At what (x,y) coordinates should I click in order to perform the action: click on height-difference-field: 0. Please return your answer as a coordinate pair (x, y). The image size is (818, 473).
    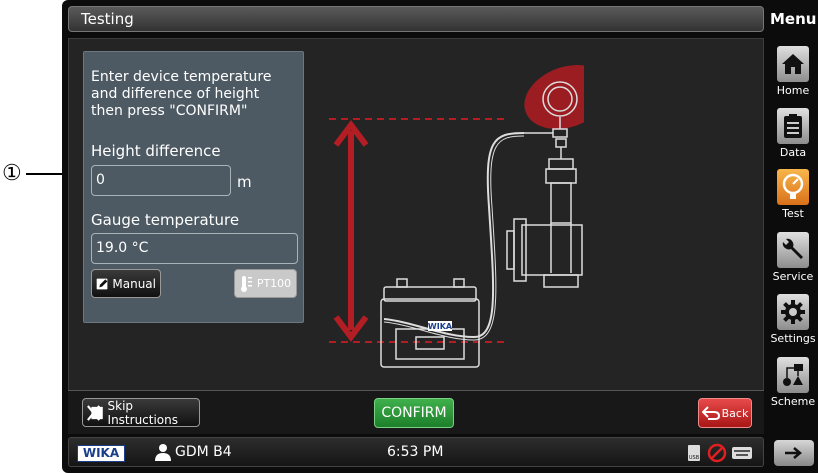
    Looking at the image, I should click on (161, 180).